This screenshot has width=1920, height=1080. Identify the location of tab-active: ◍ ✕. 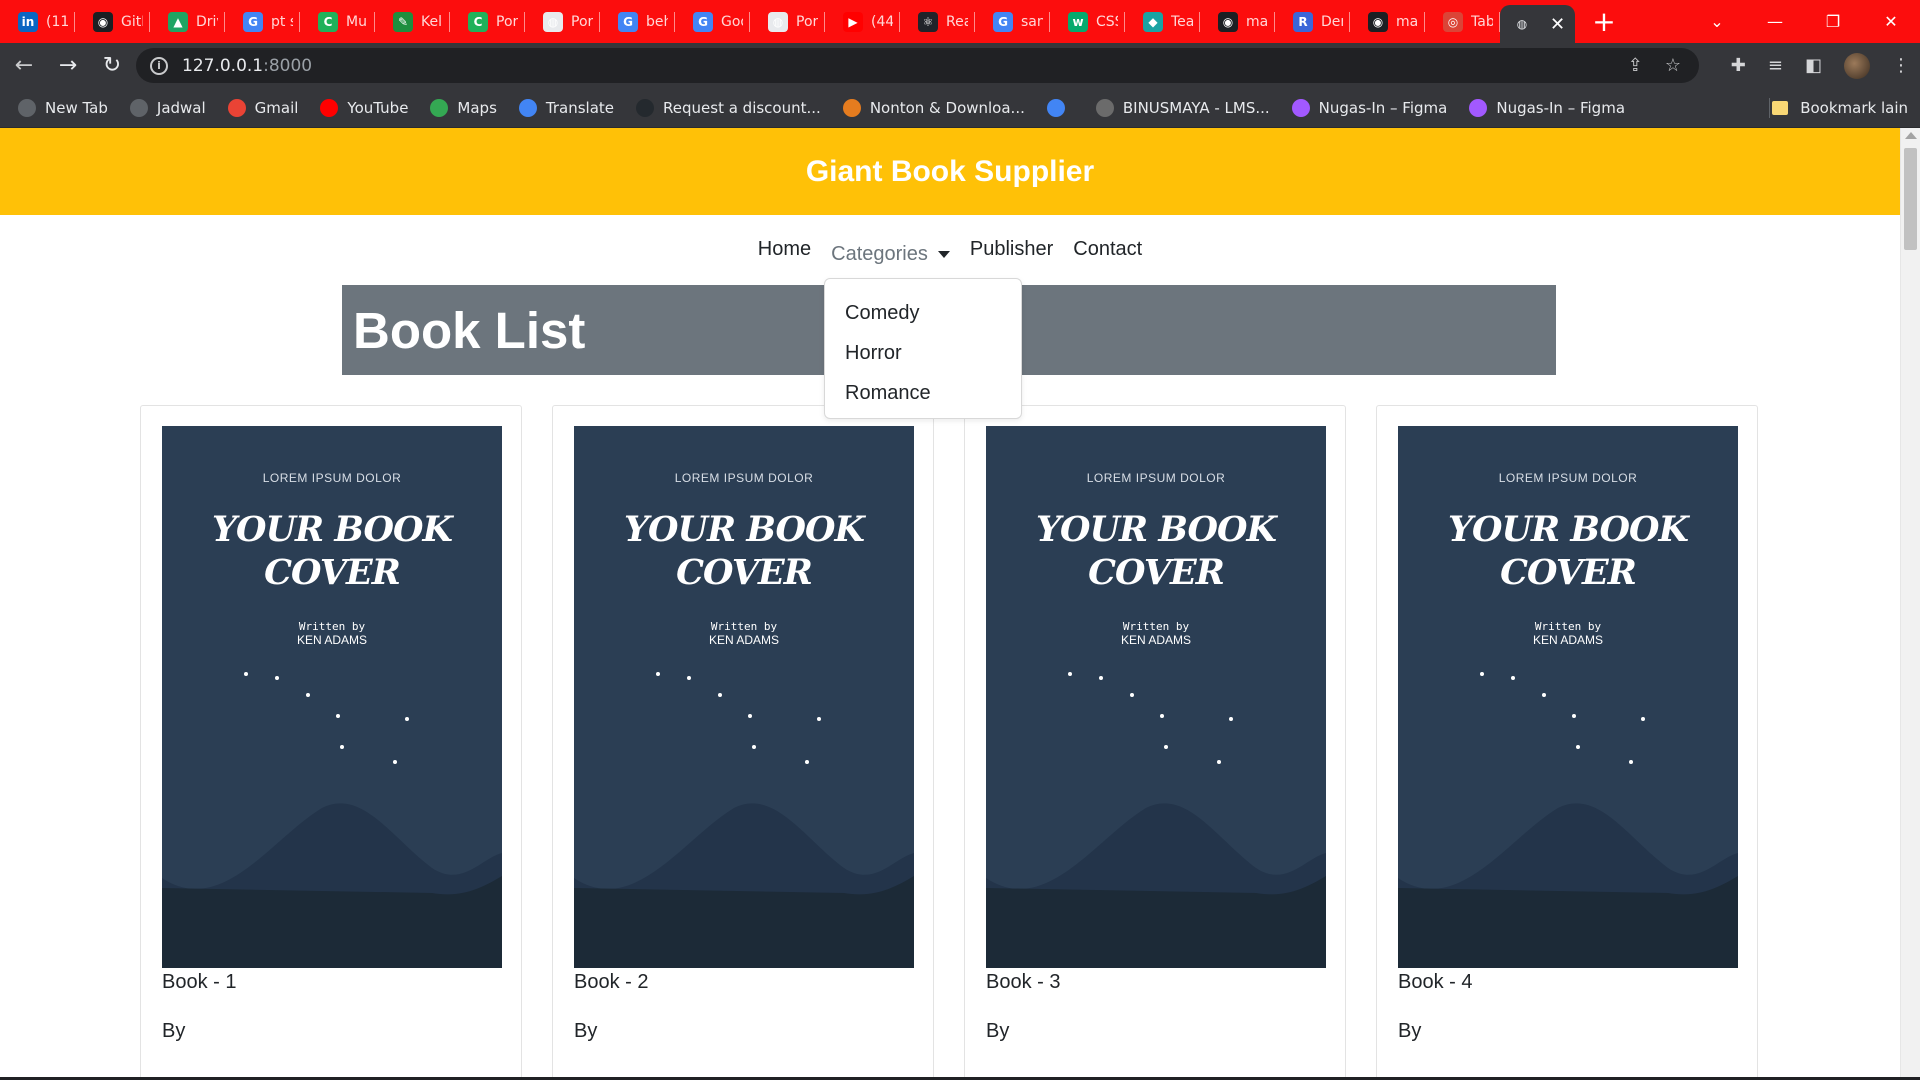
(1537, 24).